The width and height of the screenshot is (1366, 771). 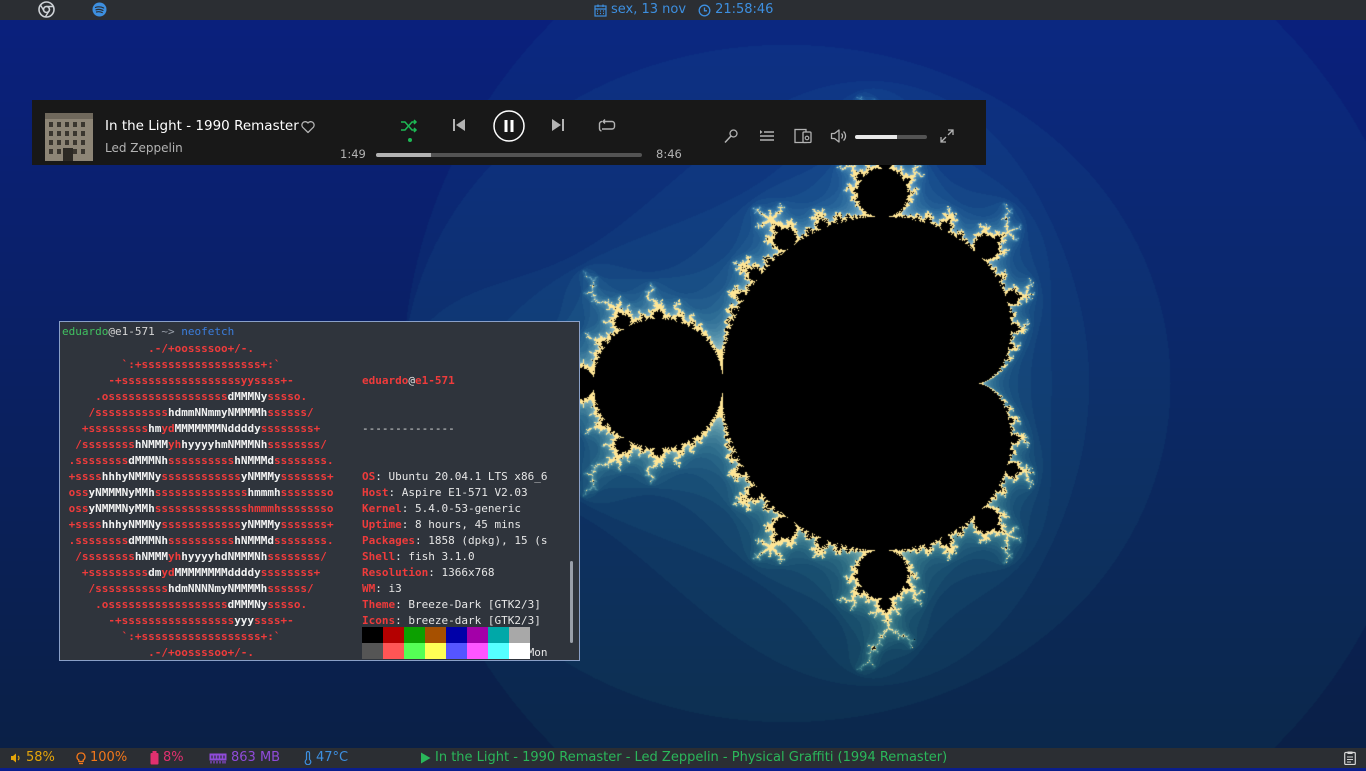 I want to click on logo-segment: hyyyyhdNMMMNh, so click(x=224, y=556).